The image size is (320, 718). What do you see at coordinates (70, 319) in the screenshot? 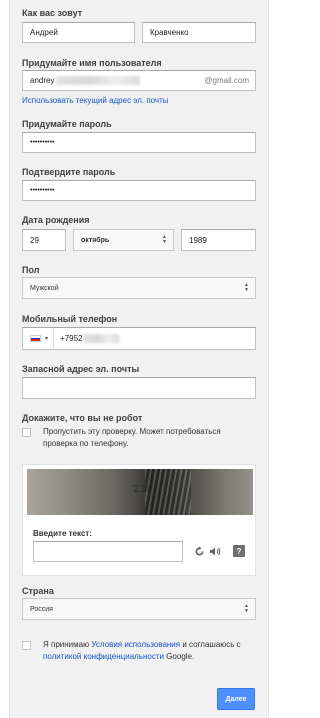
I see `phone-label: Мобильный телефон` at bounding box center [70, 319].